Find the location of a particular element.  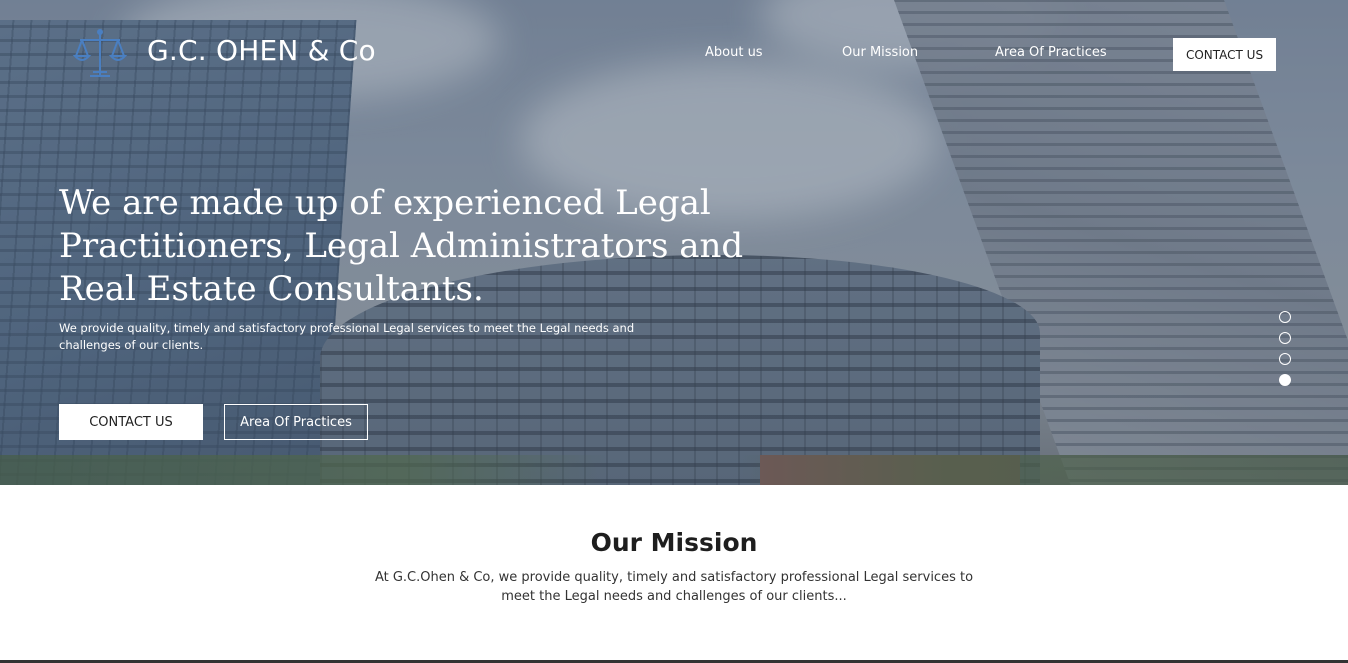

slider-dots is located at coordinates (1285, 353).